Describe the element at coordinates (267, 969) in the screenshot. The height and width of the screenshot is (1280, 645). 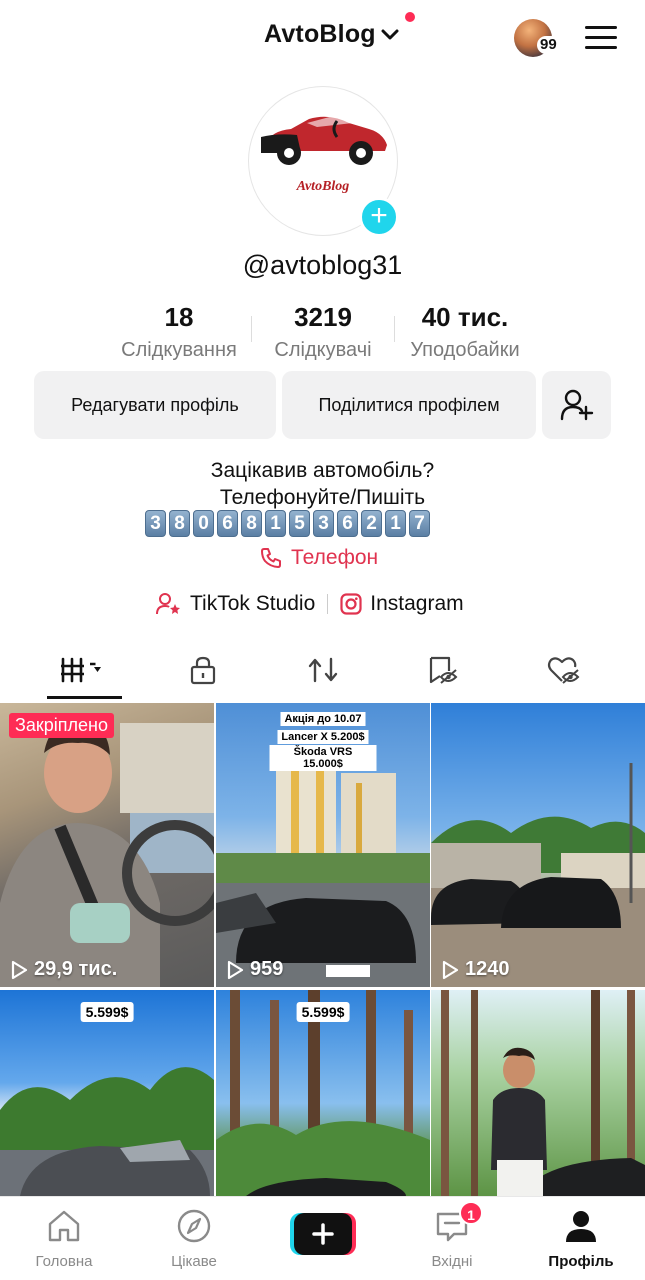
I see `video-views-count: 959` at that location.